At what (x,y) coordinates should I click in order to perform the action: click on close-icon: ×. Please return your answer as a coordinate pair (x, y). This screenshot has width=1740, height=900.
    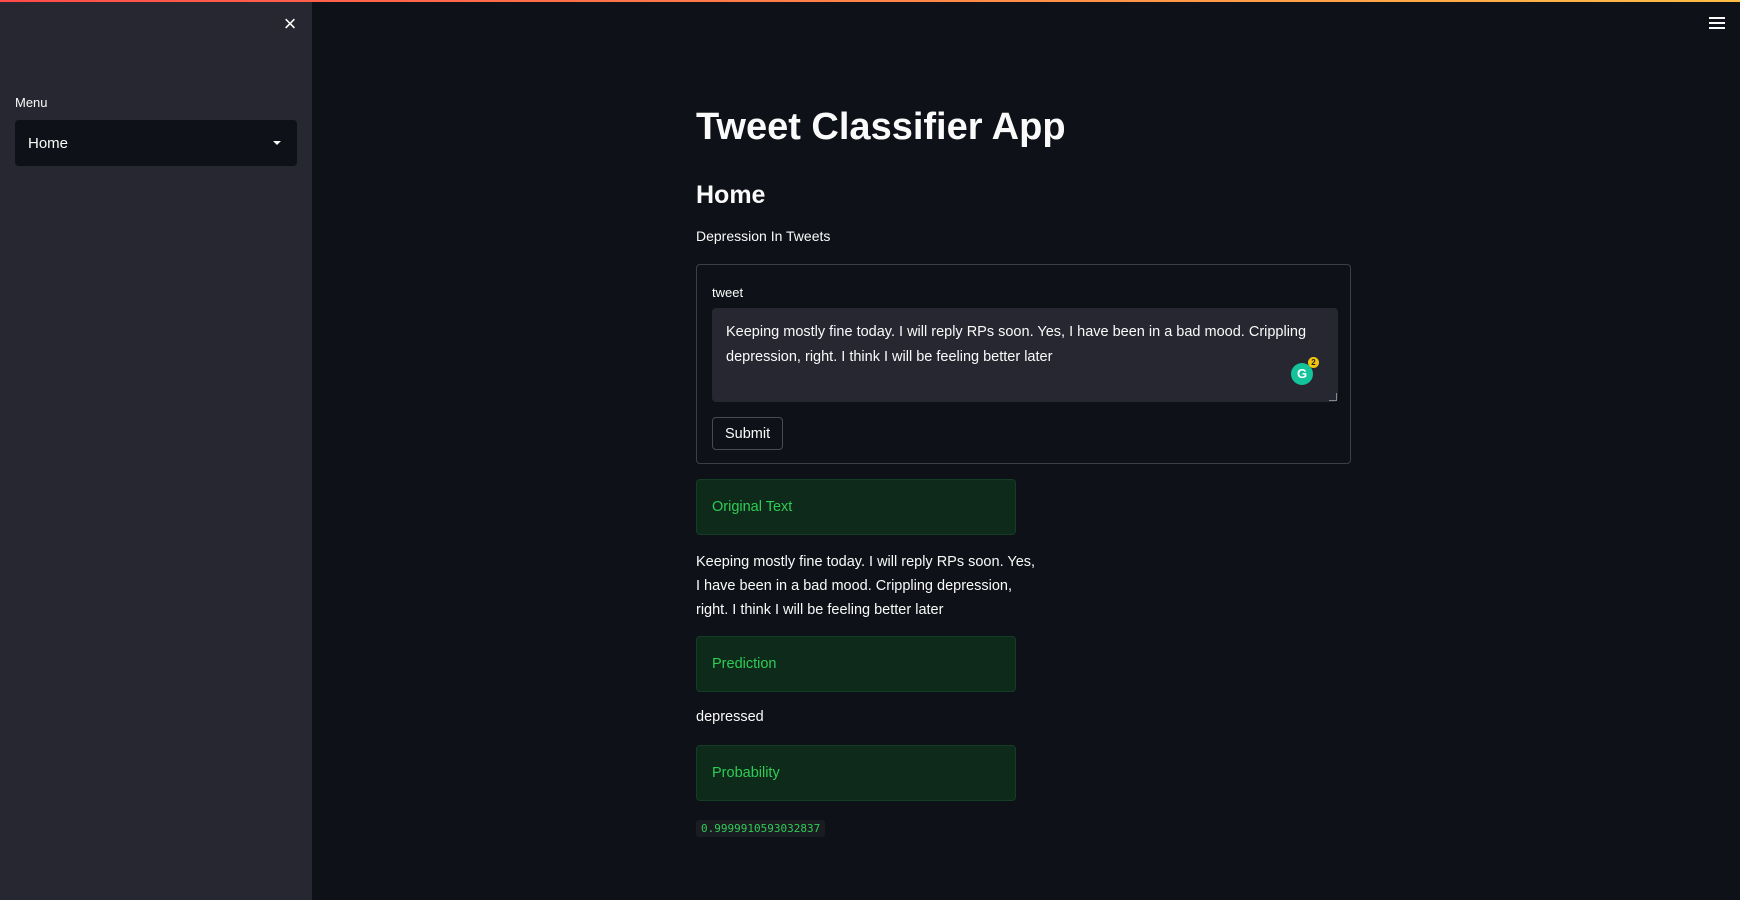
    Looking at the image, I should click on (290, 24).